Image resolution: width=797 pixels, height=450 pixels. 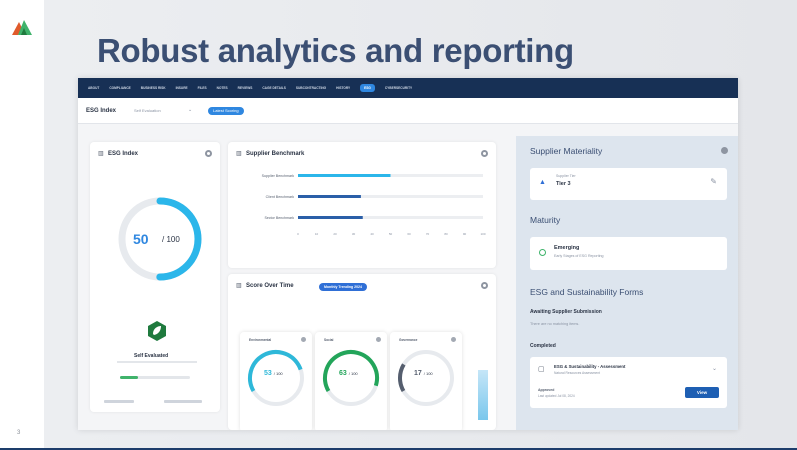 I want to click on maturity-subtext: Early Stages of ESG Reporting, so click(x=579, y=256).